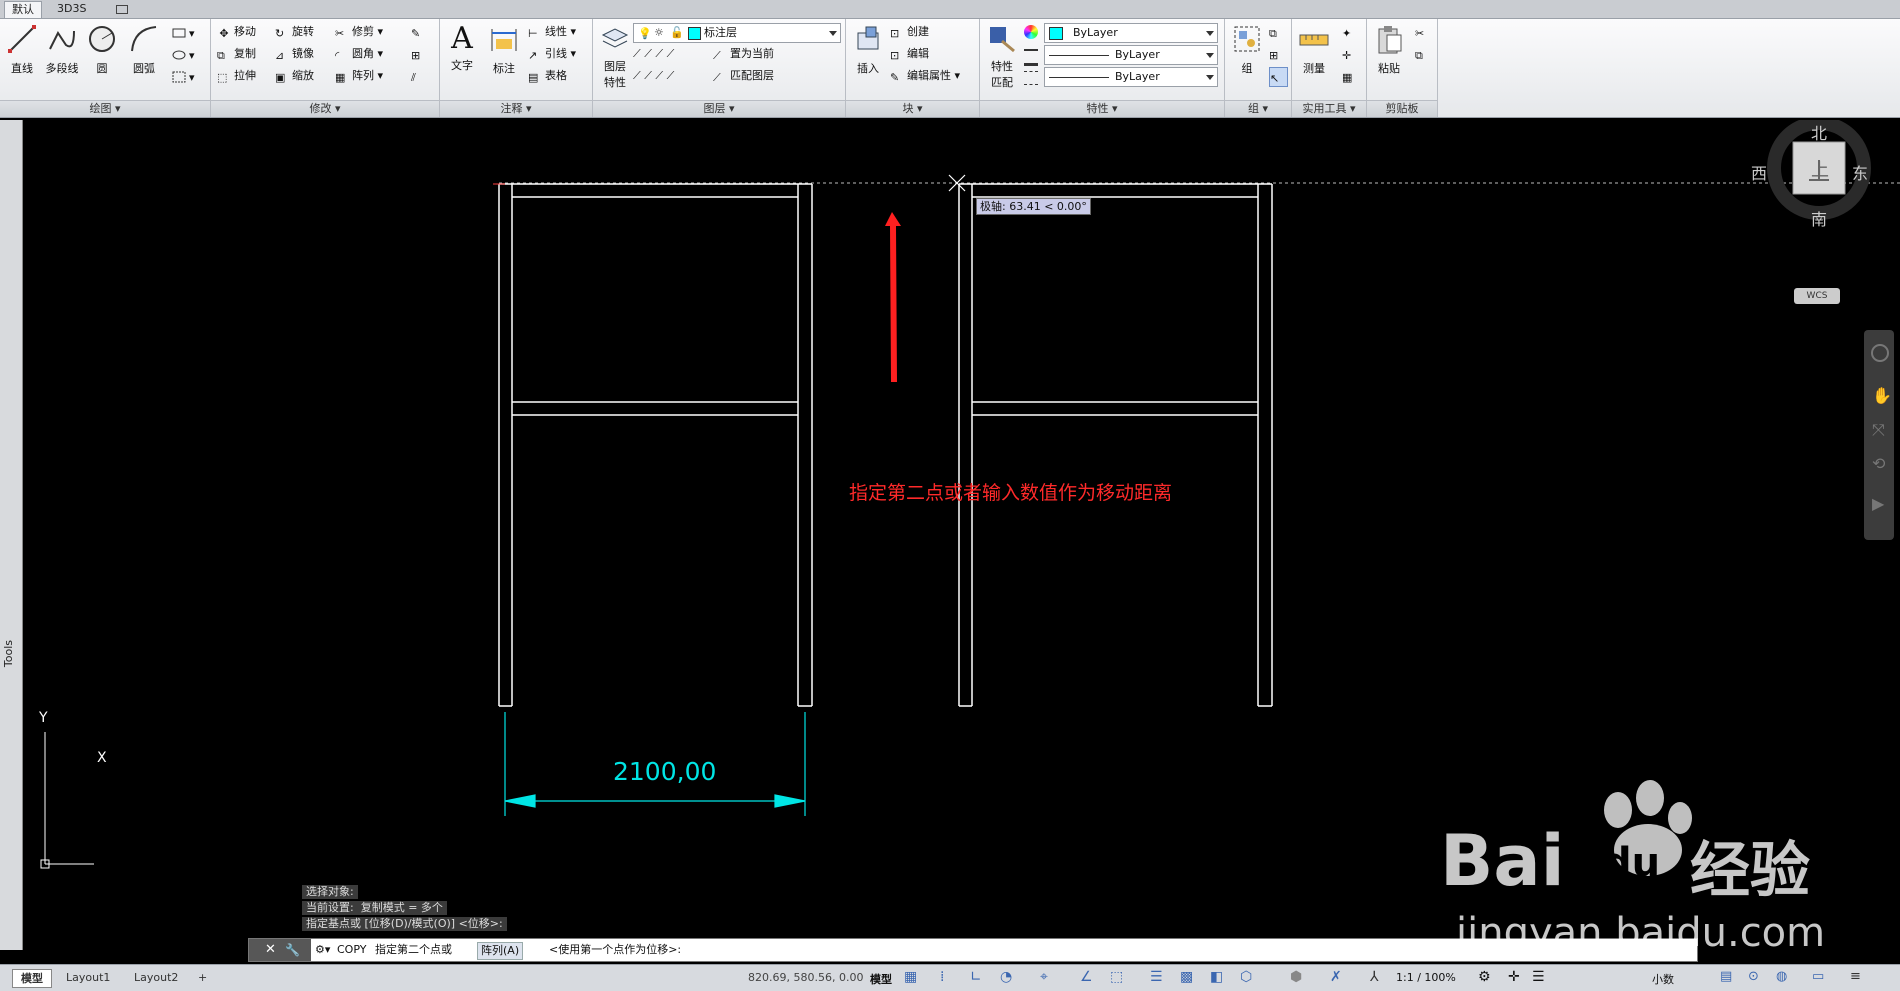  What do you see at coordinates (552, 32) in the screenshot?
I see `linear-button: ⊢ 线性 ▾` at bounding box center [552, 32].